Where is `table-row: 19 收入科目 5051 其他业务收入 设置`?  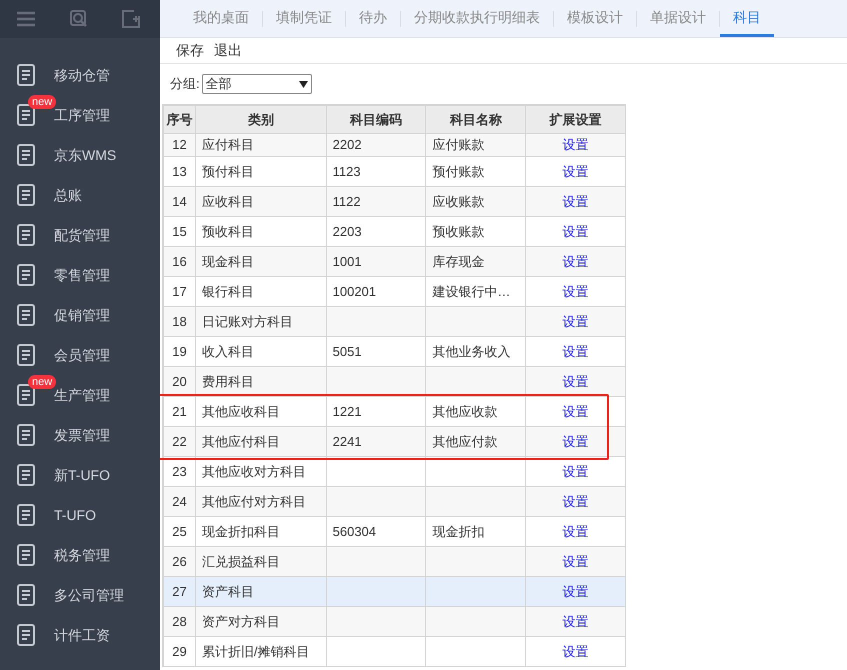
table-row: 19 收入科目 5051 其他业务收入 设置 is located at coordinates (395, 352).